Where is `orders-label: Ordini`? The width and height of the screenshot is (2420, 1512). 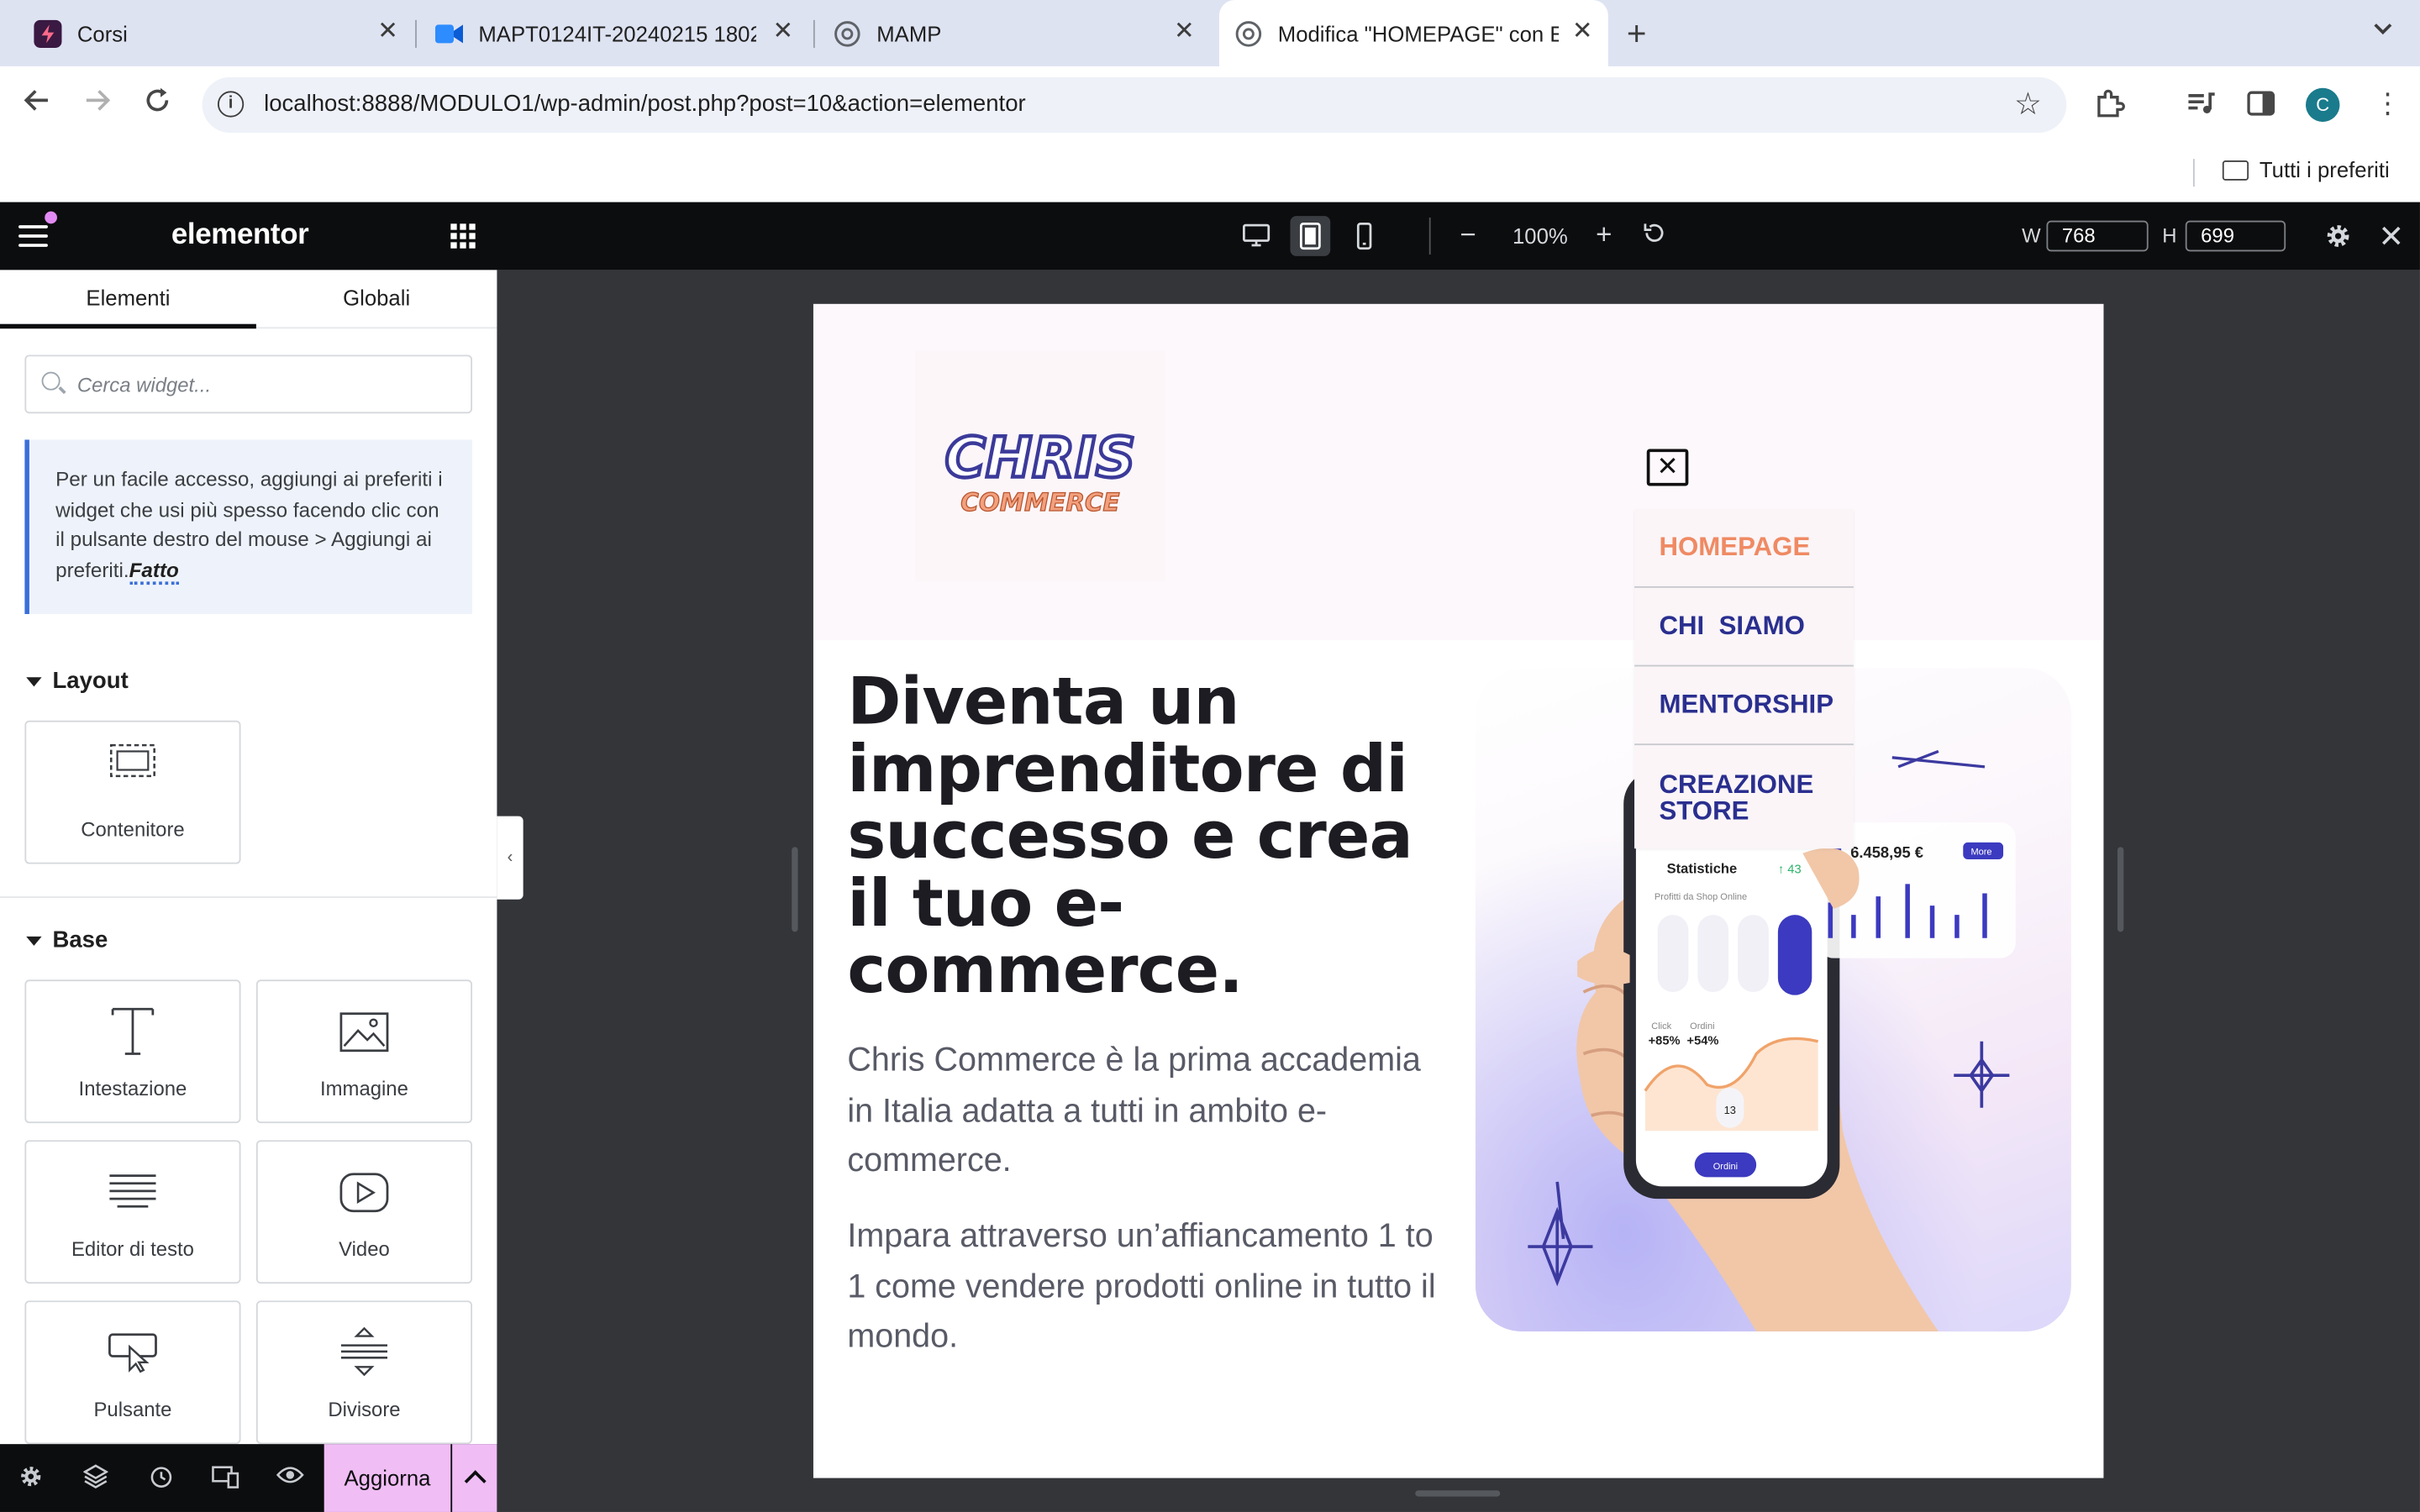 orders-label: Ordini is located at coordinates (1702, 1026).